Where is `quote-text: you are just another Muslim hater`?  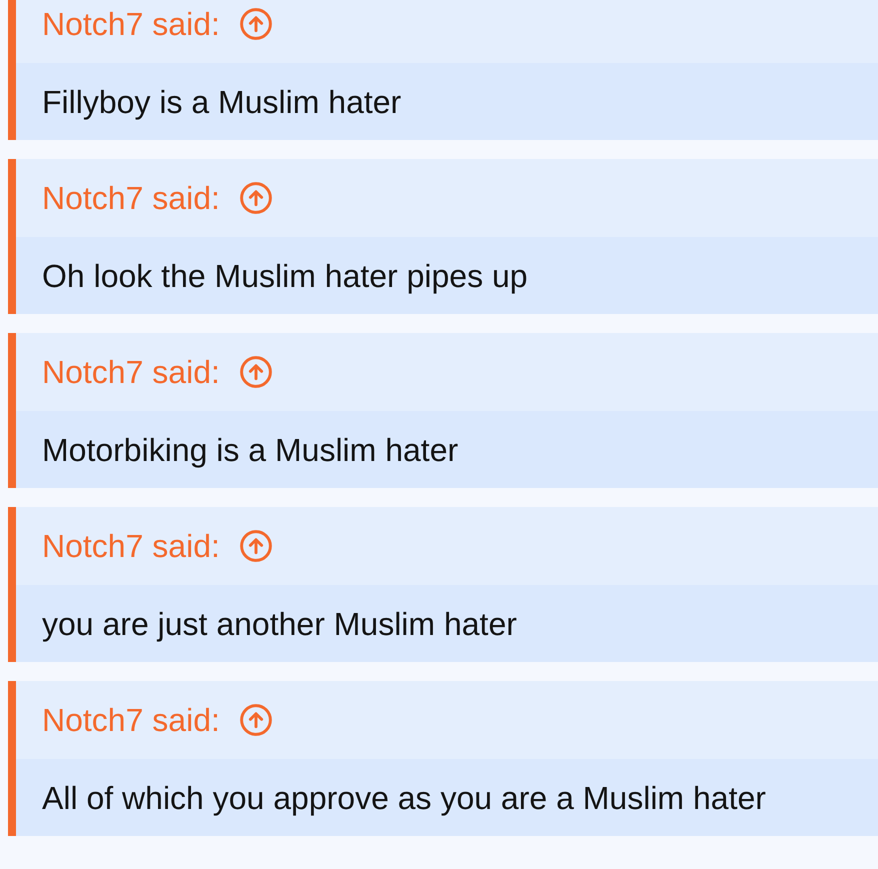 quote-text: you are just another Muslim hater is located at coordinates (279, 623).